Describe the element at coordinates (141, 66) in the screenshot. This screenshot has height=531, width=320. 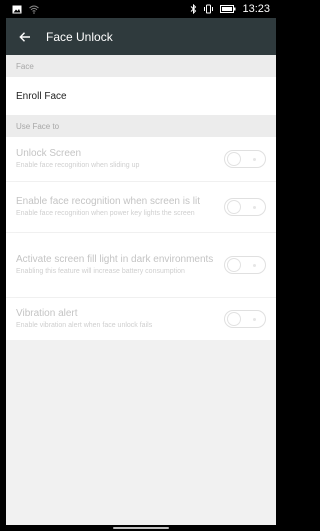
I see `section-header-face: Face` at that location.